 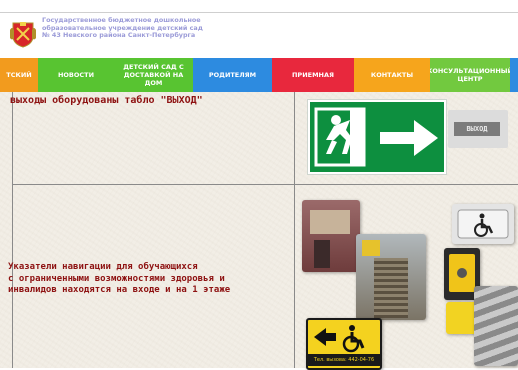 What do you see at coordinates (496, 326) in the screenshot?
I see `stairs-photo` at bounding box center [496, 326].